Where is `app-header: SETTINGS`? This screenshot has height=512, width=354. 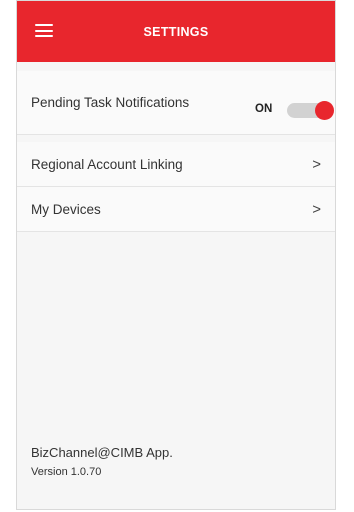 app-header: SETTINGS is located at coordinates (176, 31).